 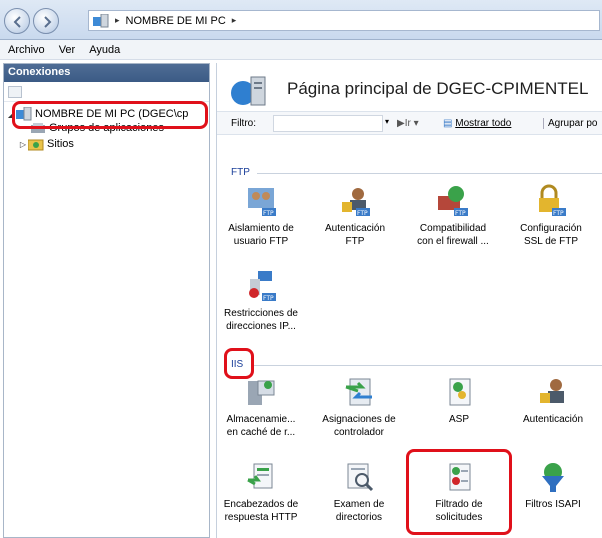 I want to click on tile-label: directorios, so click(x=359, y=517).